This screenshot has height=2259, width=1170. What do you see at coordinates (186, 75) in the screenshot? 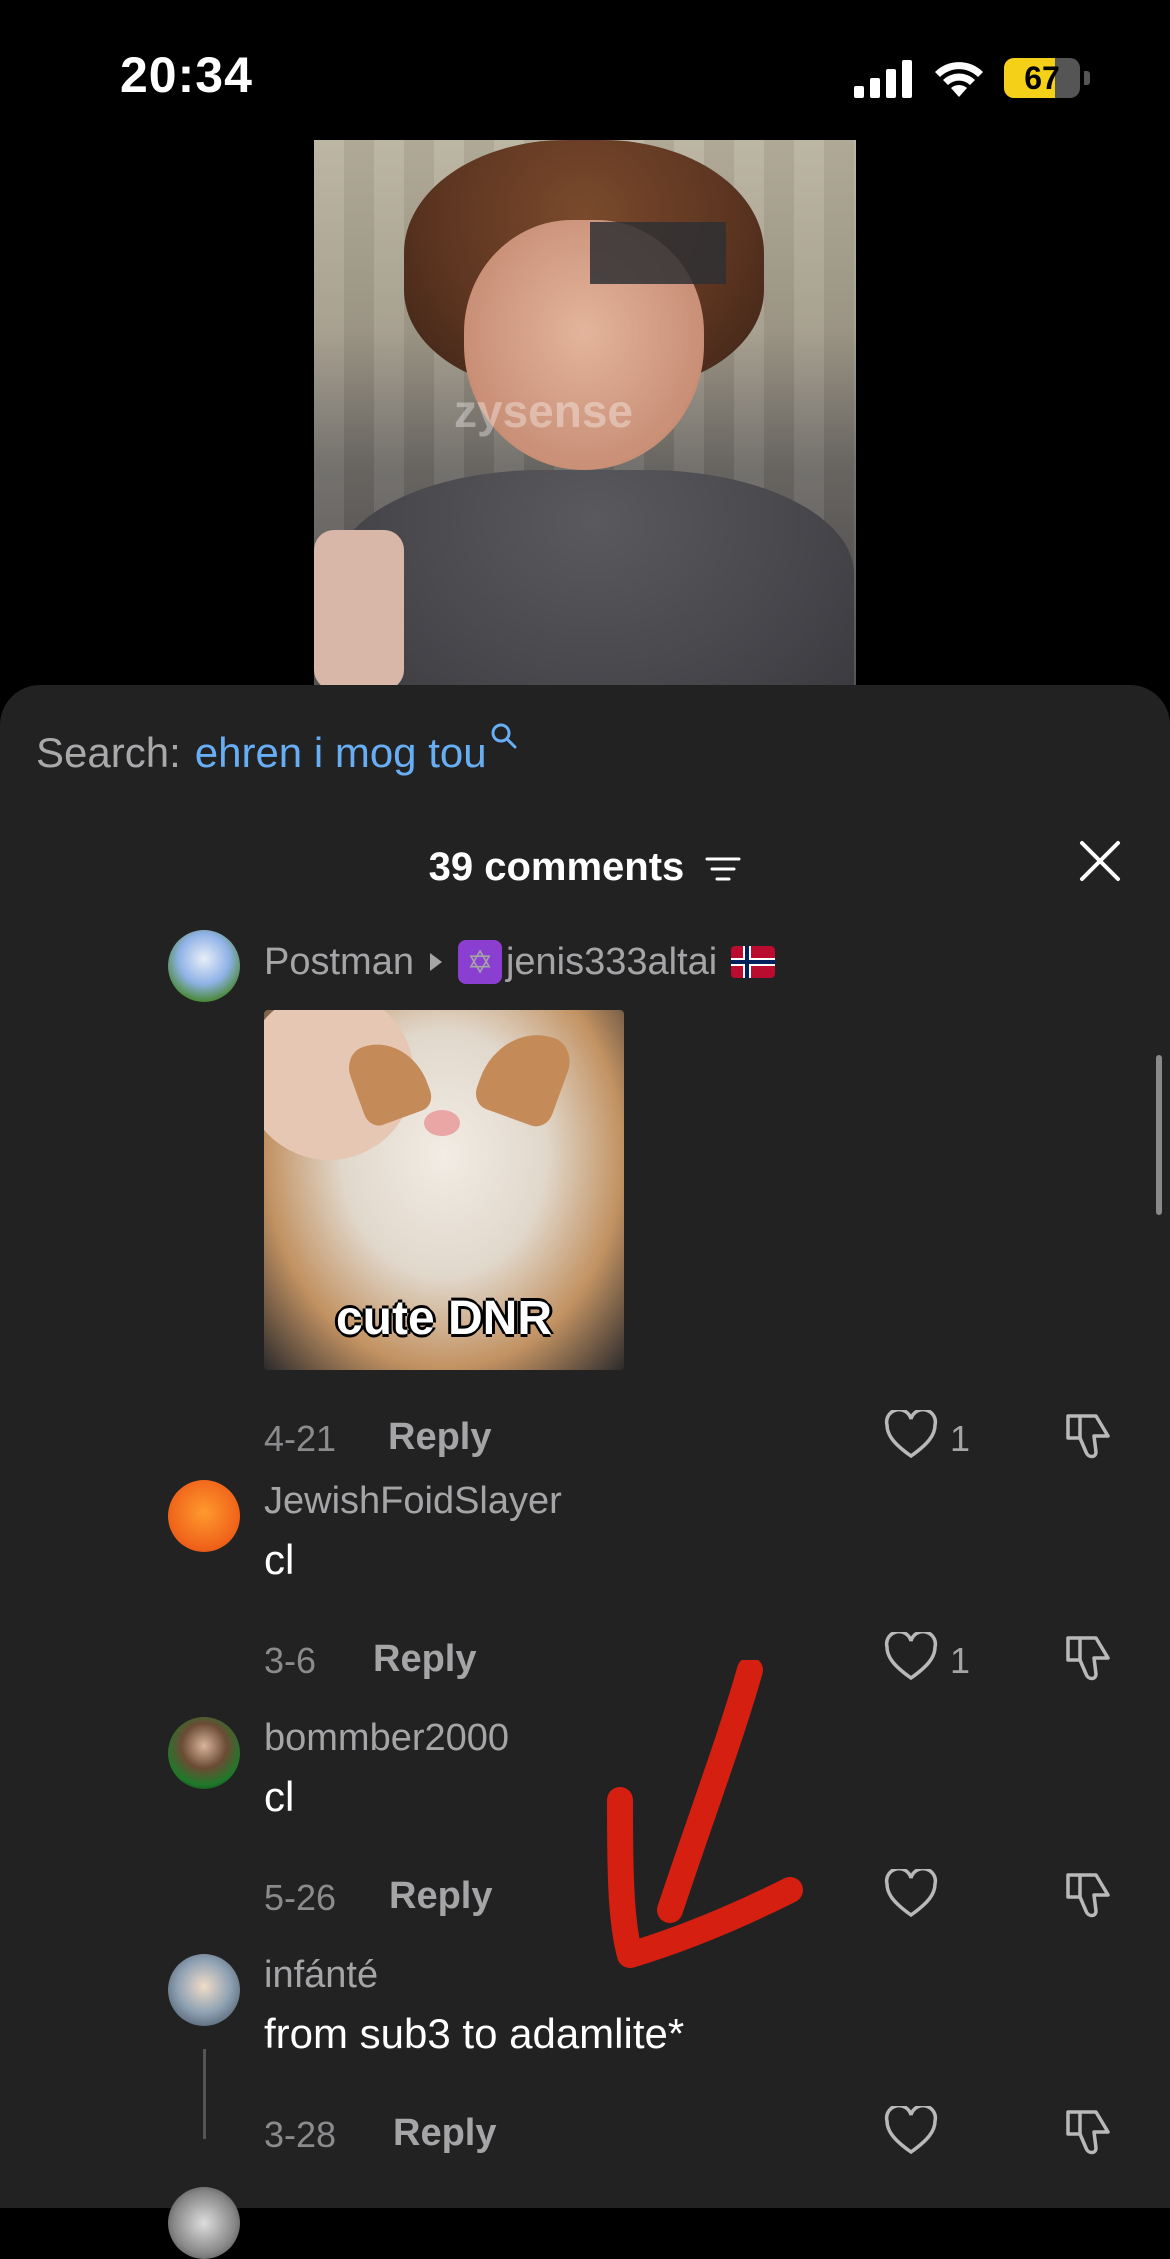
I see `status-time: 20:34` at bounding box center [186, 75].